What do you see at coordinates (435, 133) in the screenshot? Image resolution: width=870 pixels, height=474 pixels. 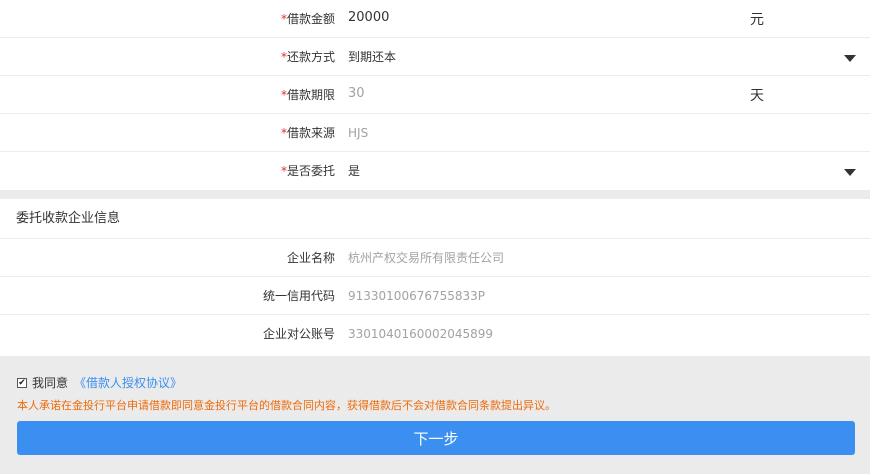 I see `loan-source-row: *借款来源 HJS` at bounding box center [435, 133].